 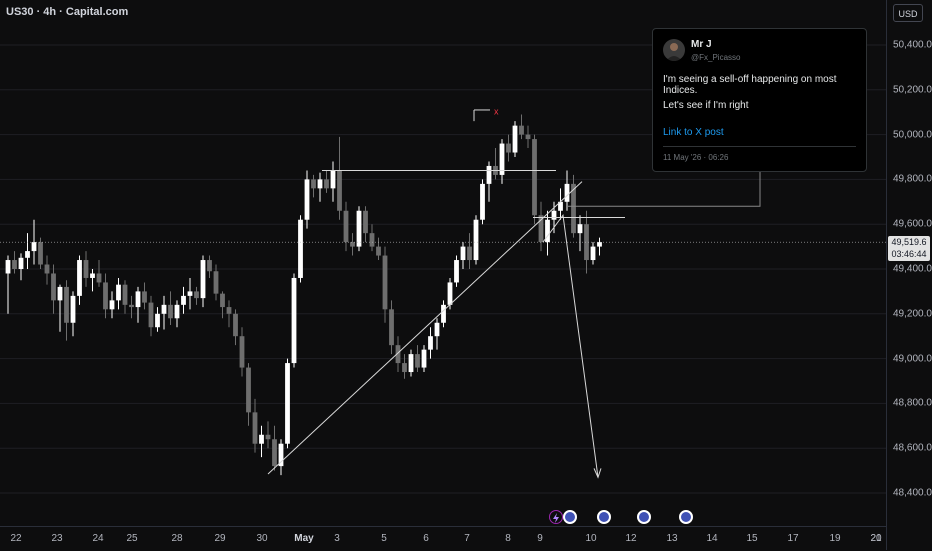 I want to click on price-tick-label: 48,800.0, so click(x=912, y=403).